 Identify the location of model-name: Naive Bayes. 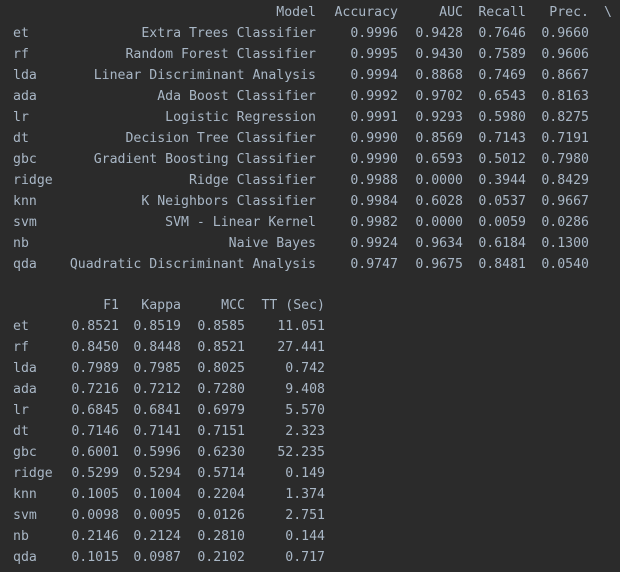
(272, 243).